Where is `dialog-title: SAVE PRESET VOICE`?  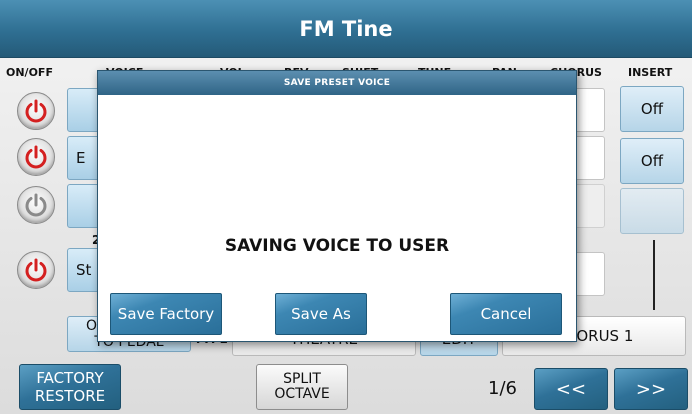
dialog-title: SAVE PRESET VOICE is located at coordinates (337, 83).